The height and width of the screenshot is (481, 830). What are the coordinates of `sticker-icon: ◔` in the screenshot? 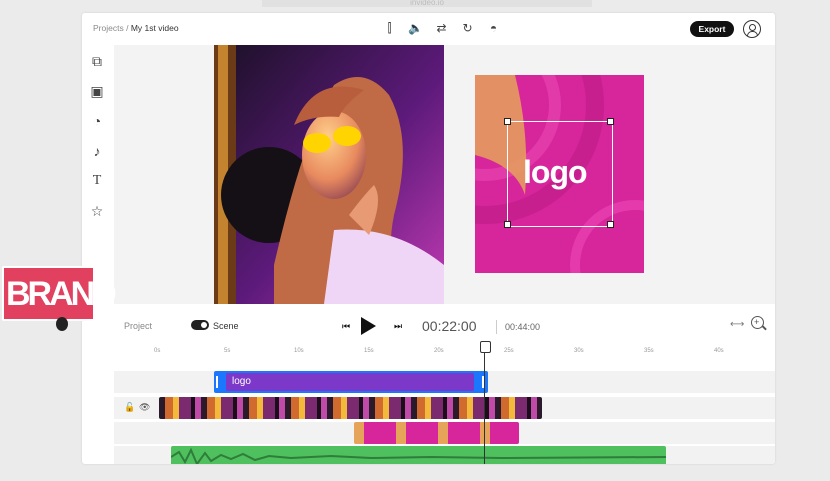 It's located at (97, 121).